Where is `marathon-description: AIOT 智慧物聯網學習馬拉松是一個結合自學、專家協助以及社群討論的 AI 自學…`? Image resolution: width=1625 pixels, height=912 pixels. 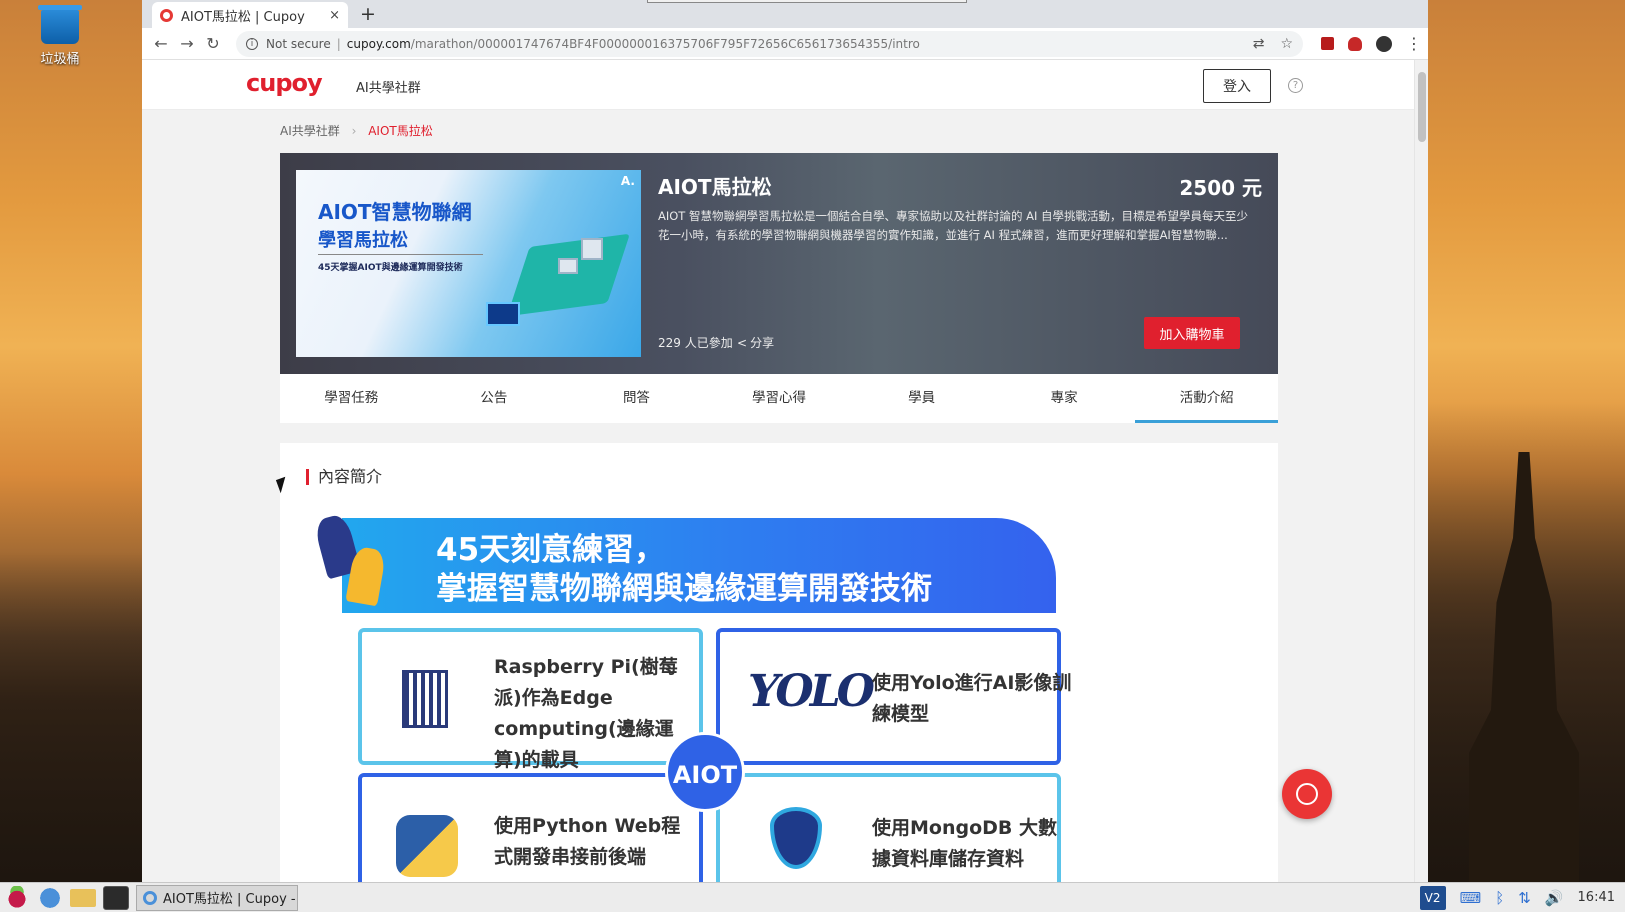
marathon-description: AIOT 智慧物聯網學習馬拉松是一個結合自學、專家協助以及社群討論的 AI 自學… is located at coordinates (953, 225).